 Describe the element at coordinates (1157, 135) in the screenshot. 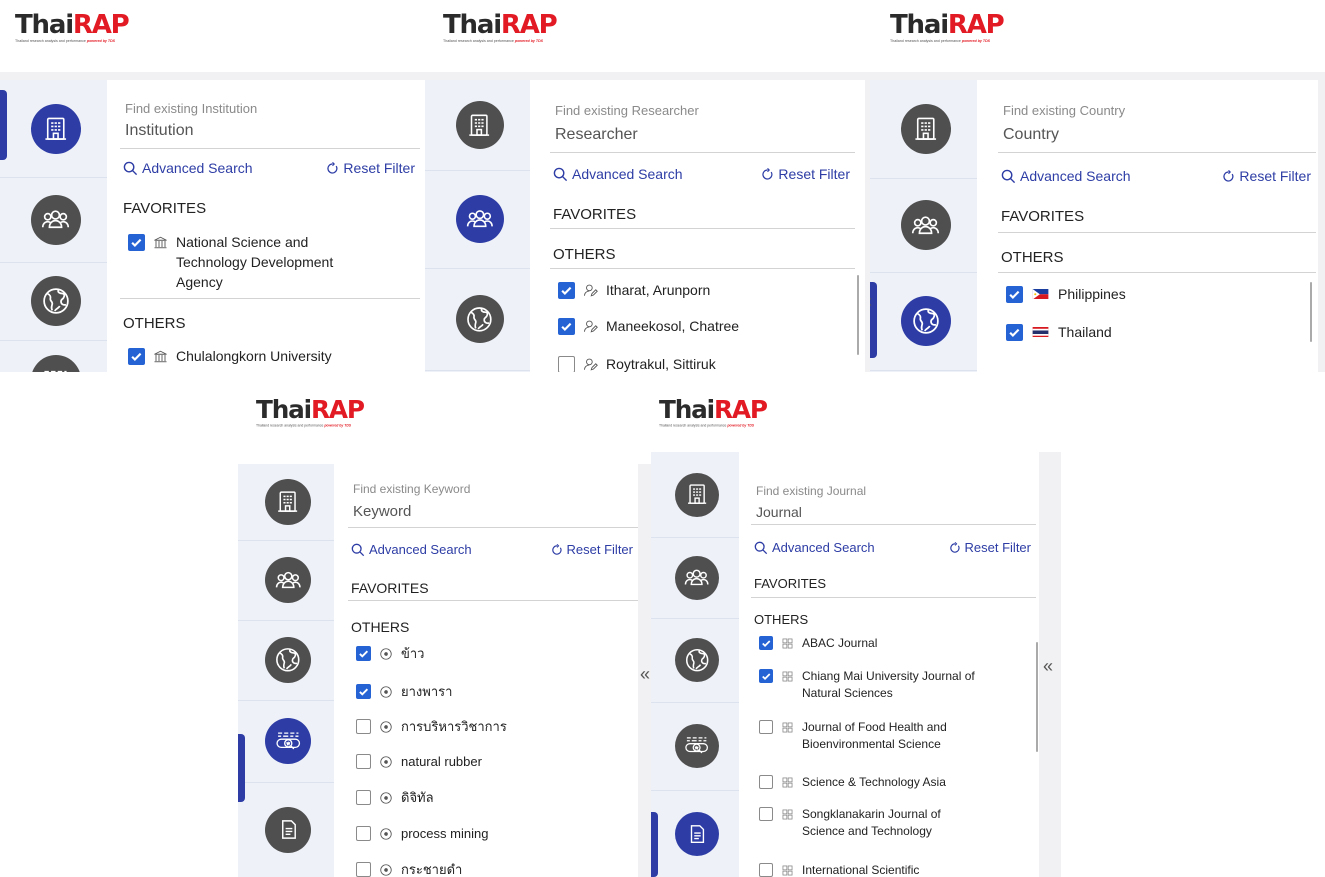

I see `search-input: Country` at that location.